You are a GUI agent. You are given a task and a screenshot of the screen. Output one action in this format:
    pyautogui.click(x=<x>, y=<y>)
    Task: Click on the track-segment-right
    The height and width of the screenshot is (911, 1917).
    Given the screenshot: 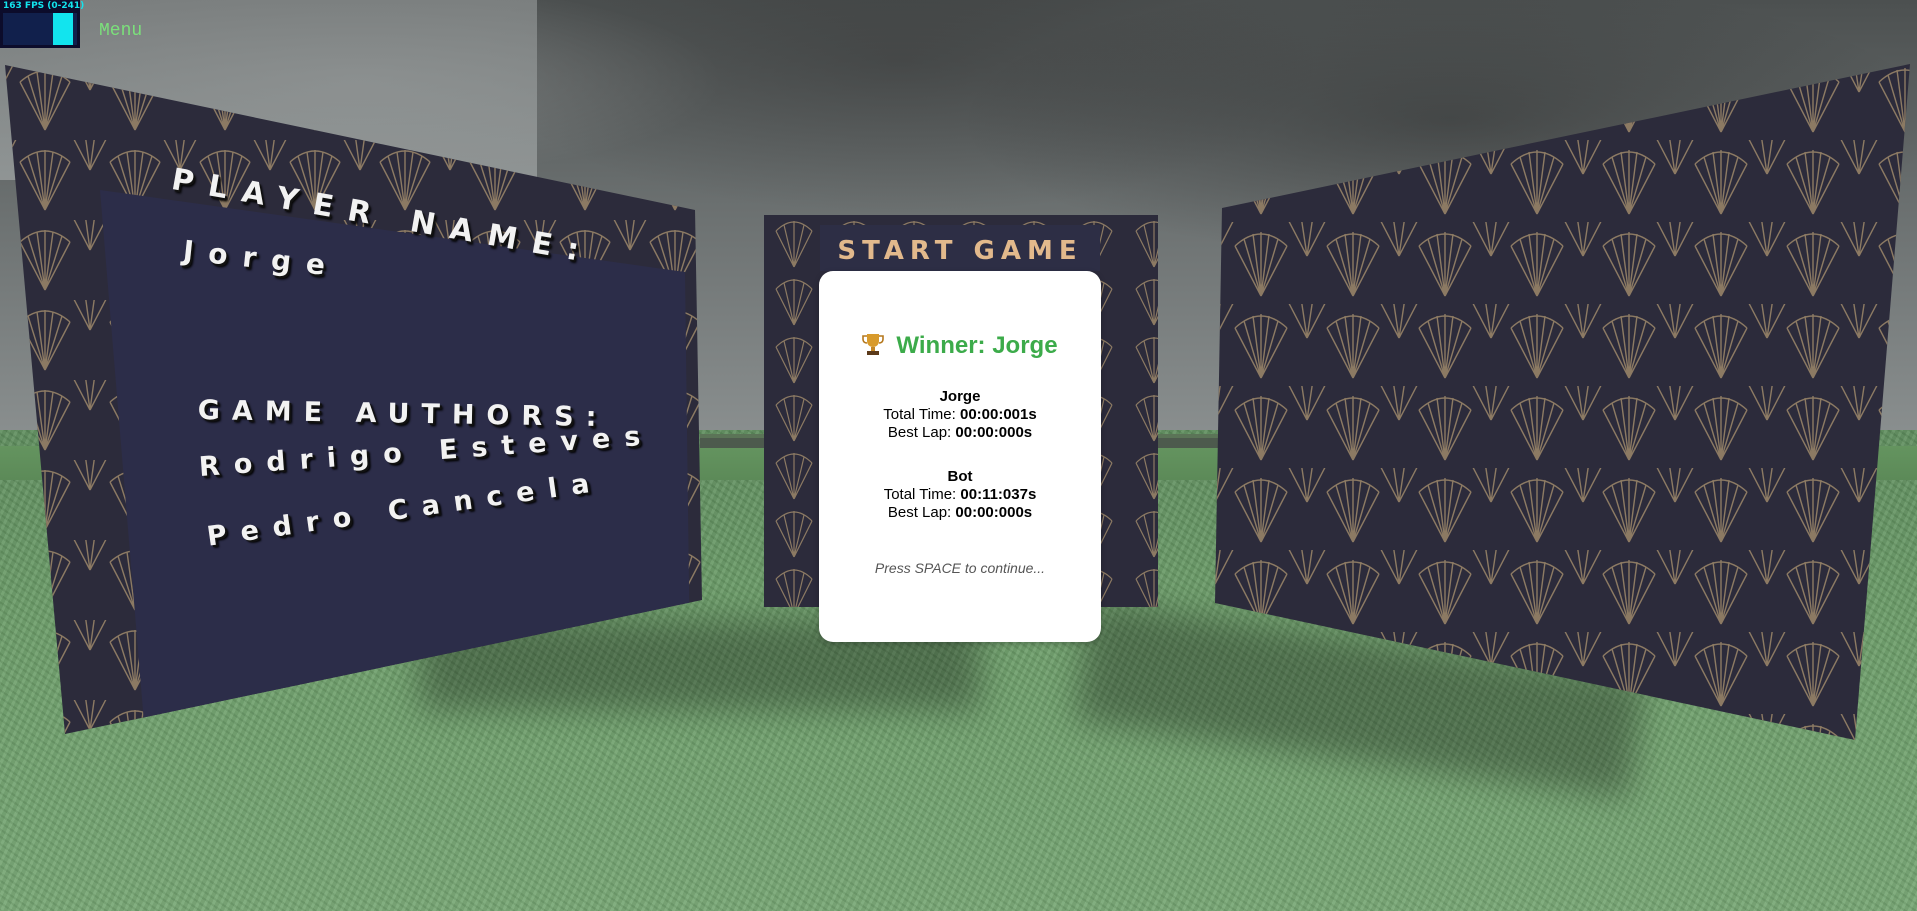 What is the action you would take?
    pyautogui.click(x=1186, y=443)
    